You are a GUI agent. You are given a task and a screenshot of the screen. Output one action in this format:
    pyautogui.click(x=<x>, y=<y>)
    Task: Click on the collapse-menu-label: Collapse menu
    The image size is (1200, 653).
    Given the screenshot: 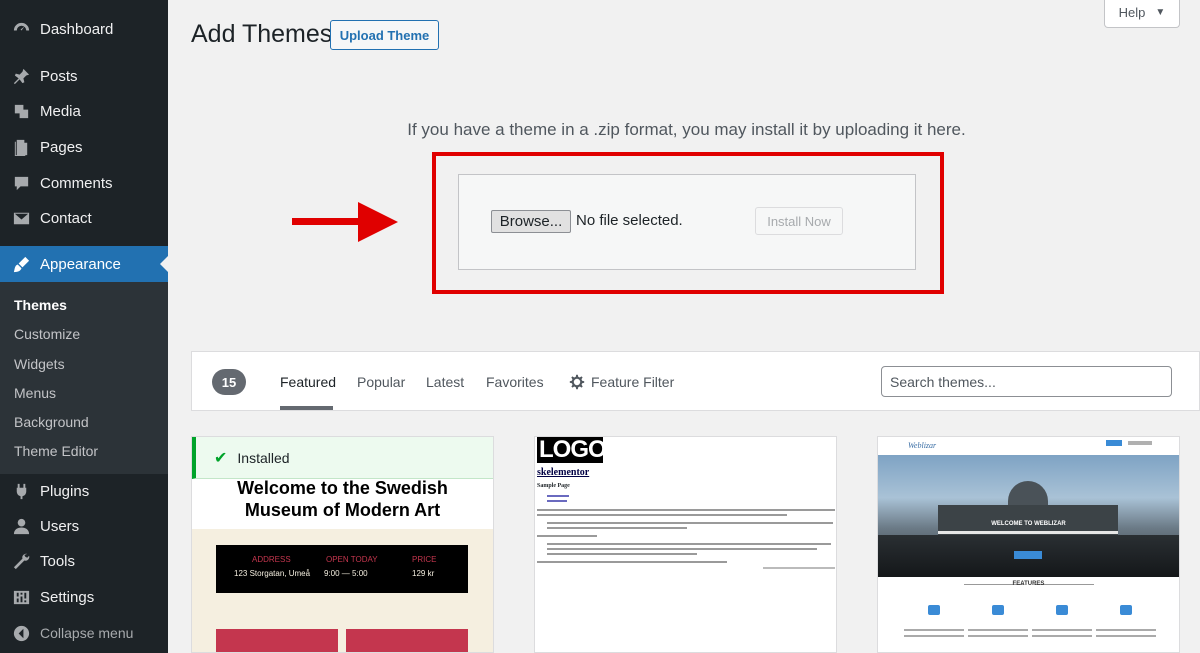 What is the action you would take?
    pyautogui.click(x=87, y=633)
    